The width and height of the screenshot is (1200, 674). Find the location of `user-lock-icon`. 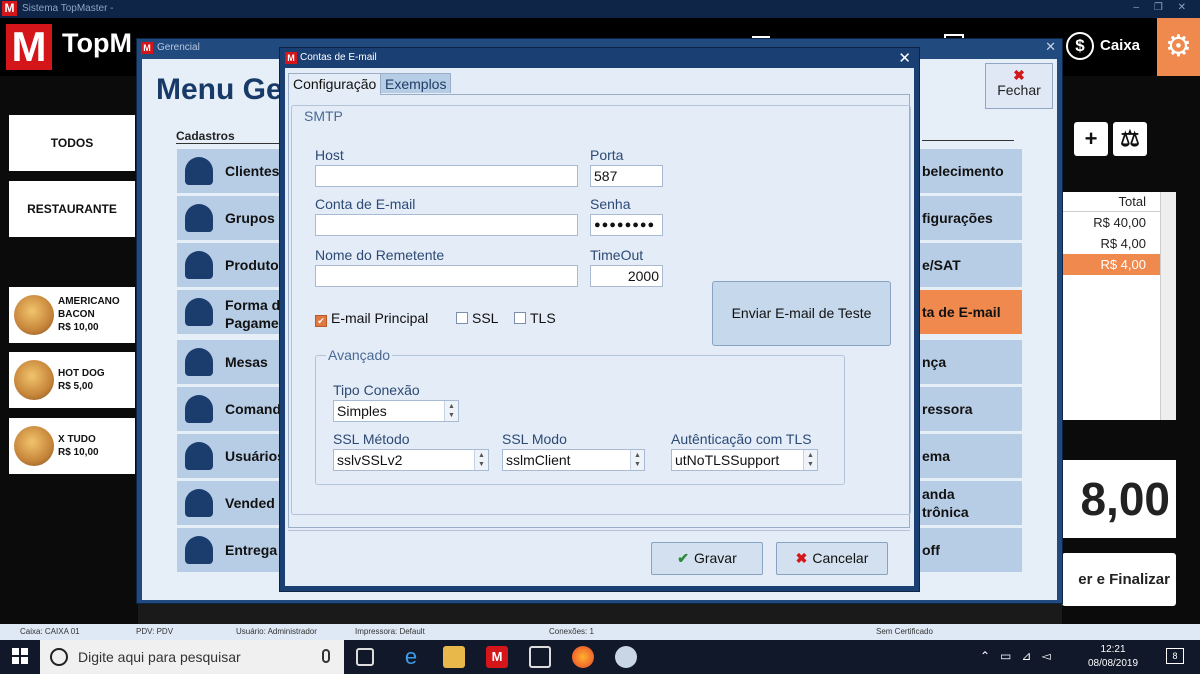

user-lock-icon is located at coordinates (199, 456).